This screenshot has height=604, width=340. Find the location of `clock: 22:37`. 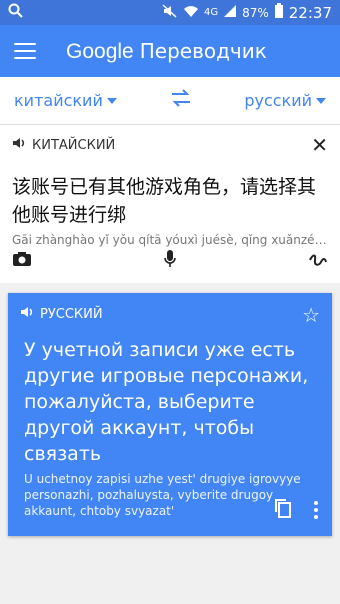

clock: 22:37 is located at coordinates (310, 12).